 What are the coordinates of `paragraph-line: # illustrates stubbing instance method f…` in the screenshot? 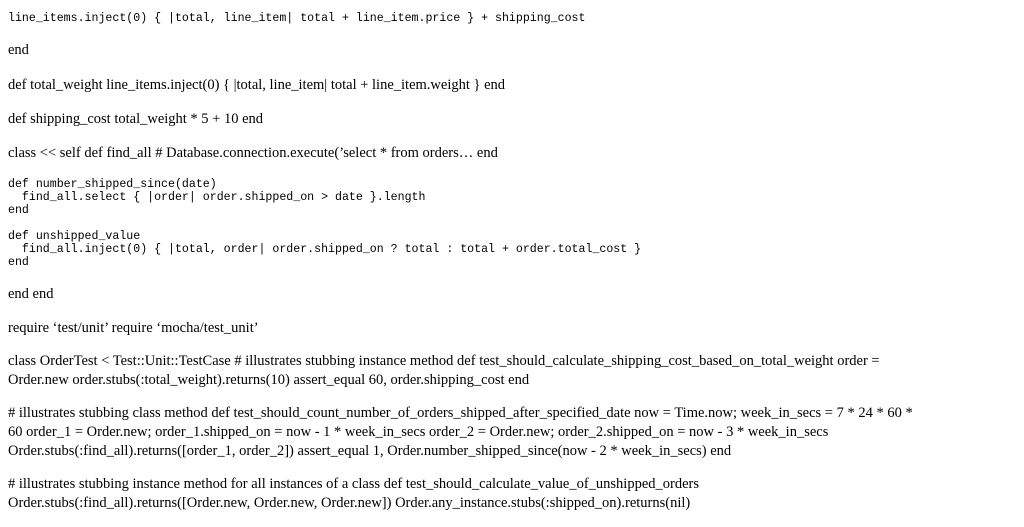 It's located at (353, 484).